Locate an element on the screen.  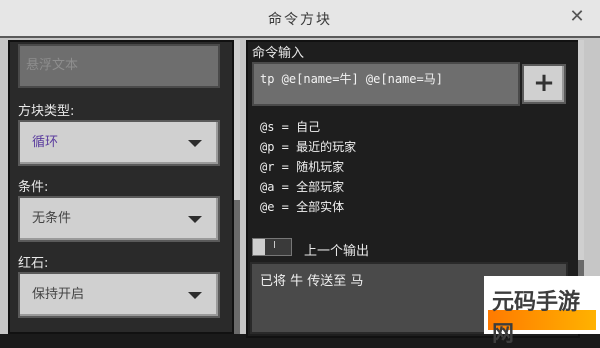
title-bar: 命令方块 ✕ is located at coordinates (300, 19).